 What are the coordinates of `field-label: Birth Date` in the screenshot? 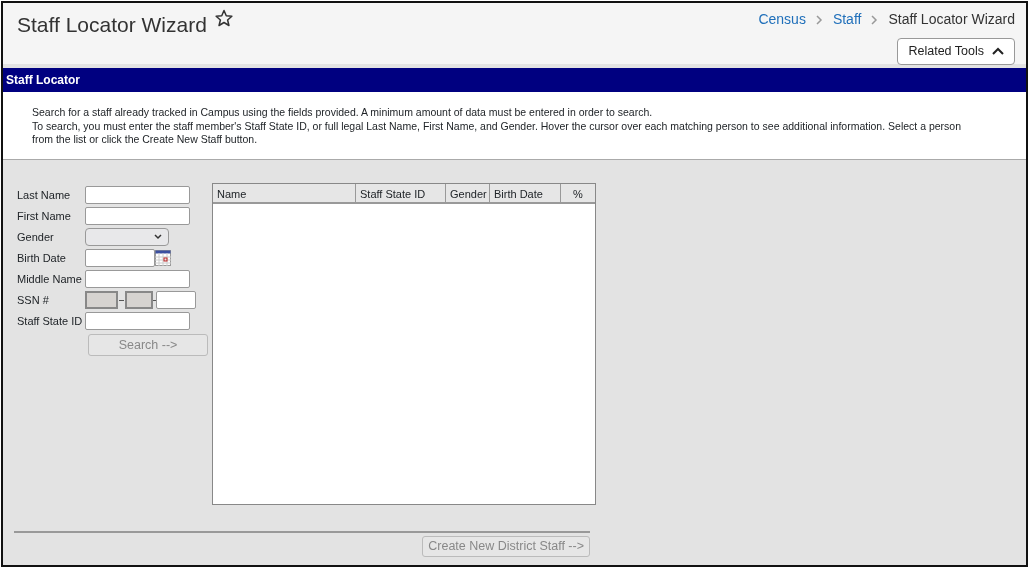 It's located at (42, 259).